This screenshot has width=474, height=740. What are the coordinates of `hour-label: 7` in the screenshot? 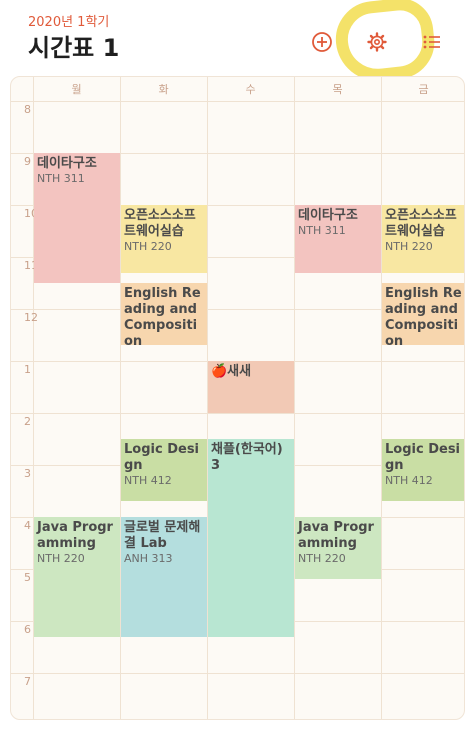 It's located at (27, 681).